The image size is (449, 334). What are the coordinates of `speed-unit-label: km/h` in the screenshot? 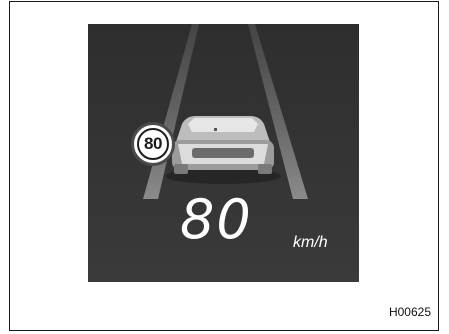 It's located at (310, 242).